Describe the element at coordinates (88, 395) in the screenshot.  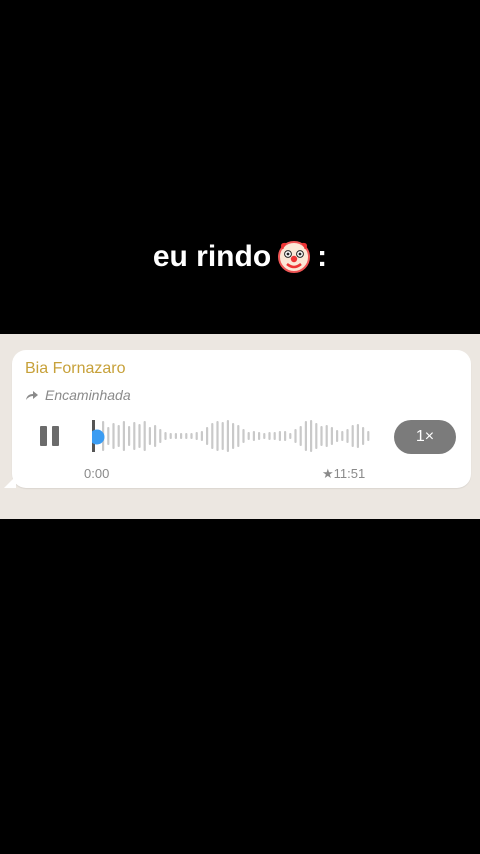
I see `forwarded-text: Encaminhada` at that location.